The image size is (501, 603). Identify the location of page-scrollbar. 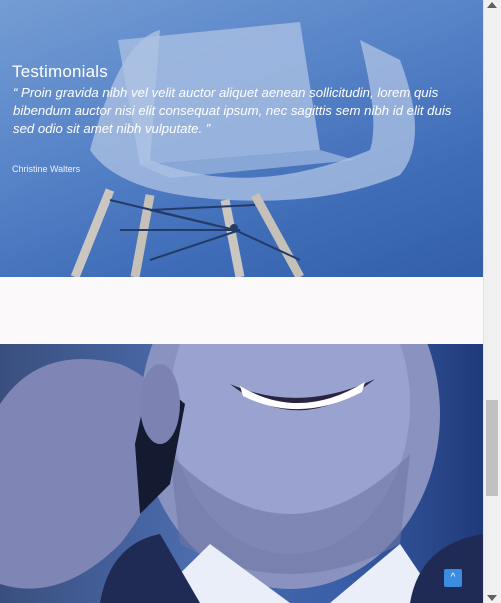
(492, 301).